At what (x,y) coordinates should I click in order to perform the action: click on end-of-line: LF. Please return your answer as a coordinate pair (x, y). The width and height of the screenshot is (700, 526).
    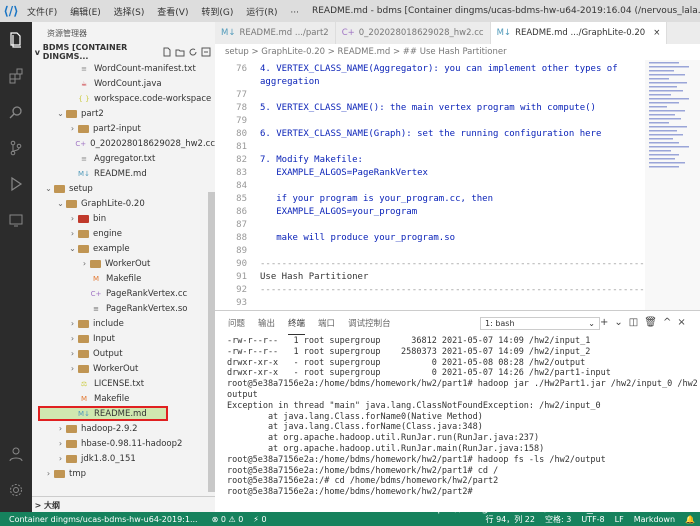
    Looking at the image, I should click on (619, 519).